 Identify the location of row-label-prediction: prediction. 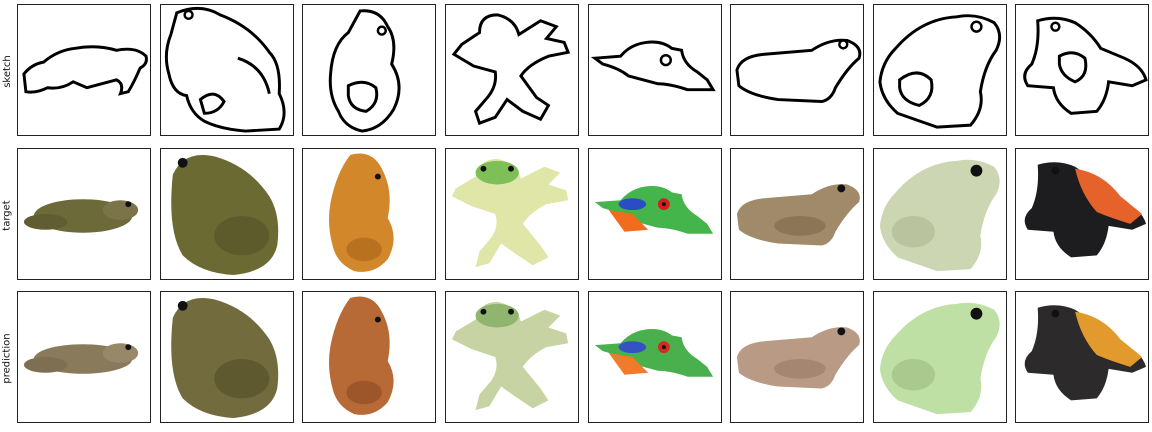
(7, 358).